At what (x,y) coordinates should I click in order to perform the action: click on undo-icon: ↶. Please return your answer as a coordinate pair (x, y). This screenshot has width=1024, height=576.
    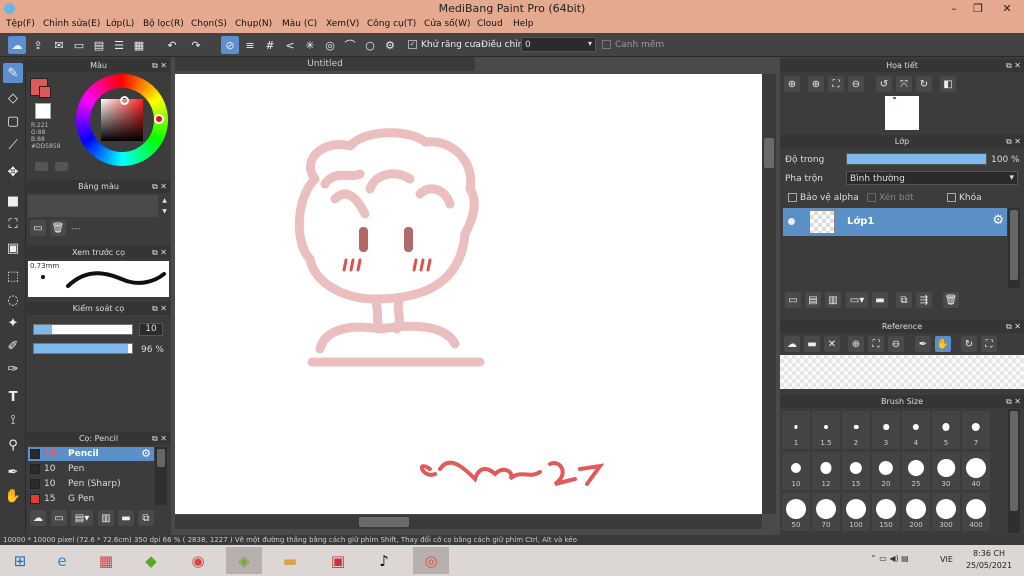
    Looking at the image, I should click on (172, 45).